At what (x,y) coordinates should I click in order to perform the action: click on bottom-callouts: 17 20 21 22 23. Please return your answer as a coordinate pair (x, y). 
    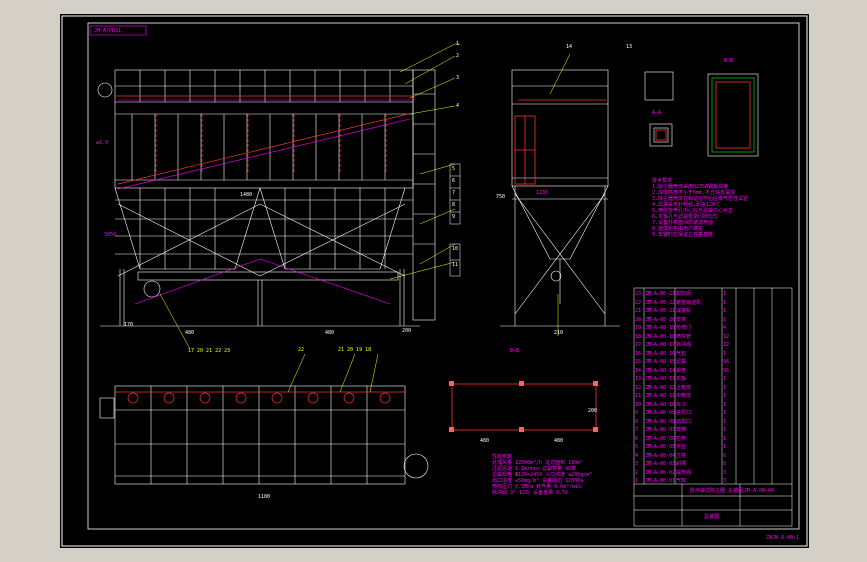
    Looking at the image, I should click on (209, 351).